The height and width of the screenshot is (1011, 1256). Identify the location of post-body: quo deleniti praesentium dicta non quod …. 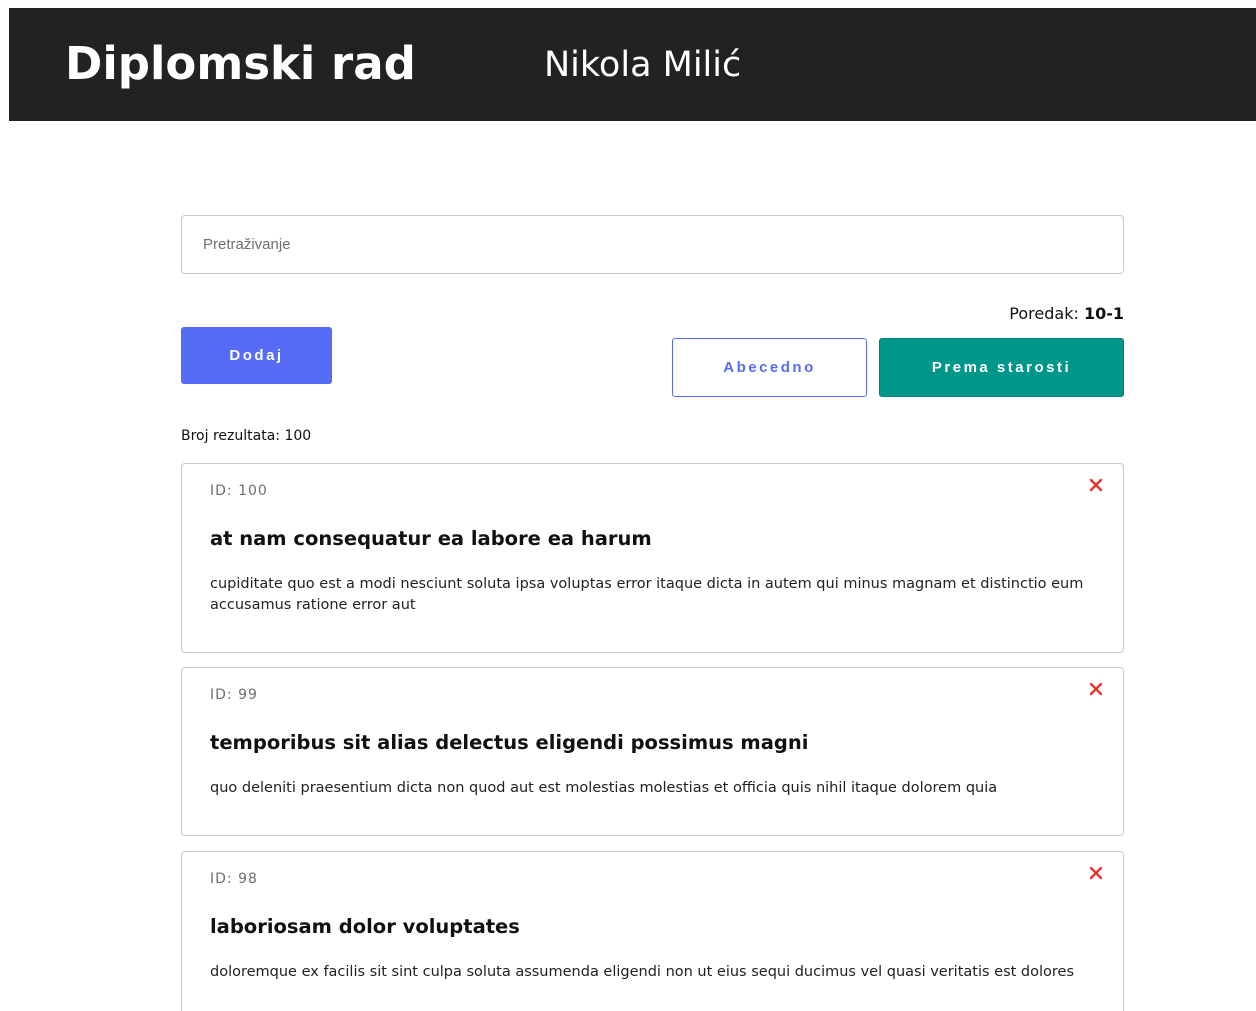
(604, 788).